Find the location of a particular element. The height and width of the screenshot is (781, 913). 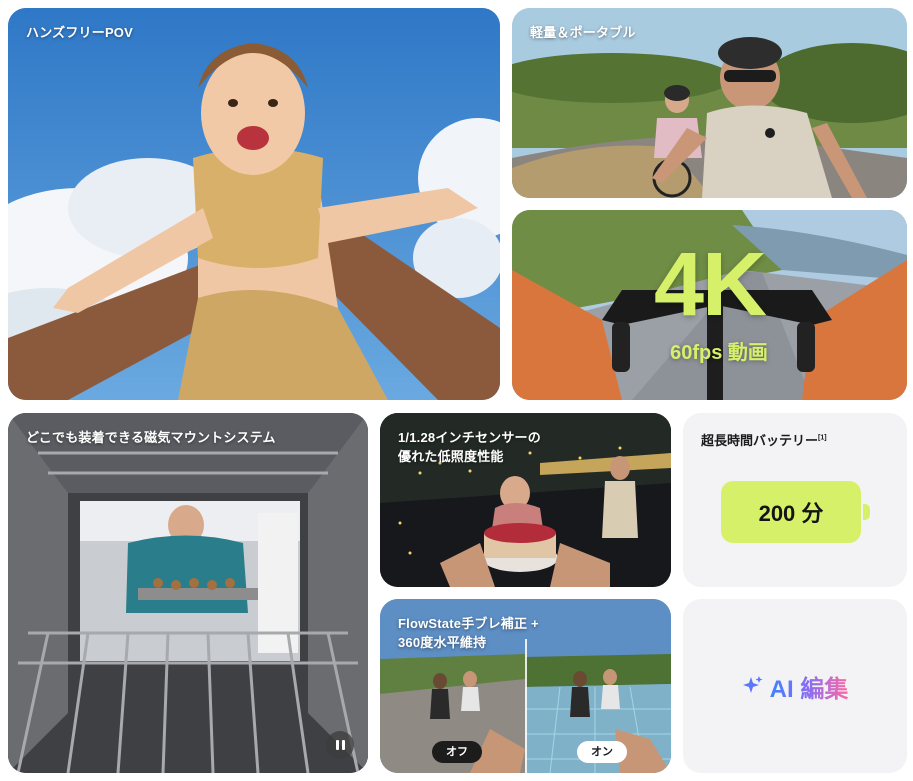

battery-title-text: 超長時間バッテリー is located at coordinates (760, 440).